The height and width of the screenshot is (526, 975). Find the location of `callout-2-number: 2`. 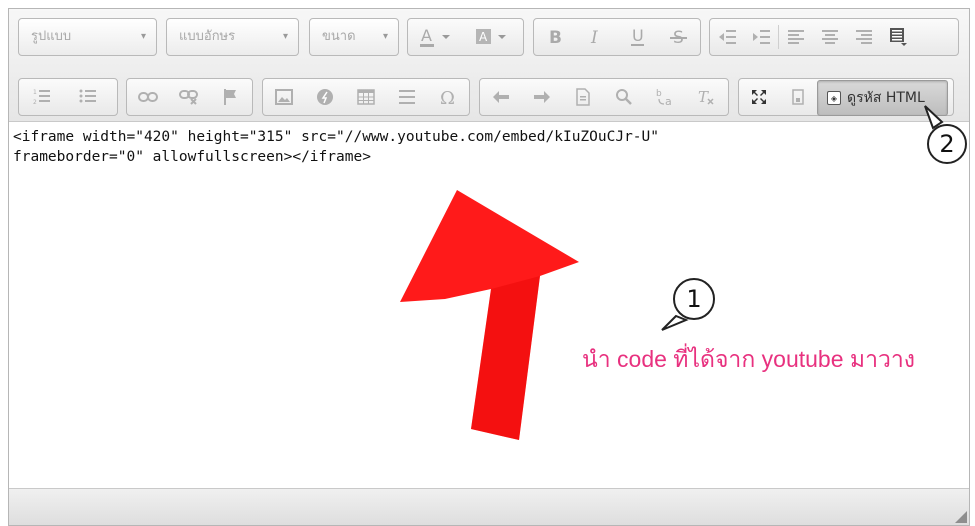

callout-2-number: 2 is located at coordinates (947, 144).